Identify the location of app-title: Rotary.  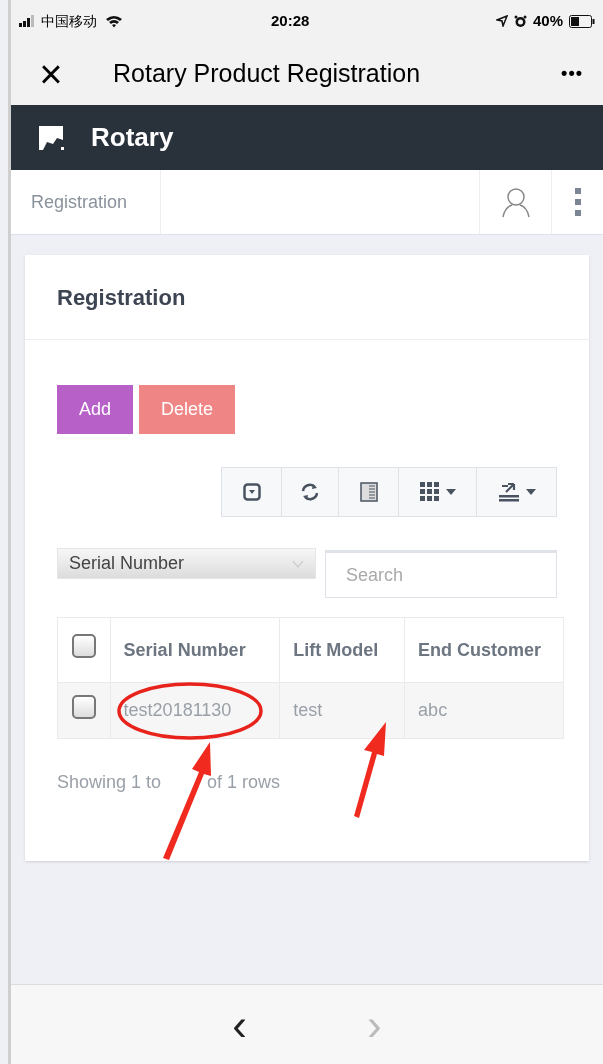
(132, 137).